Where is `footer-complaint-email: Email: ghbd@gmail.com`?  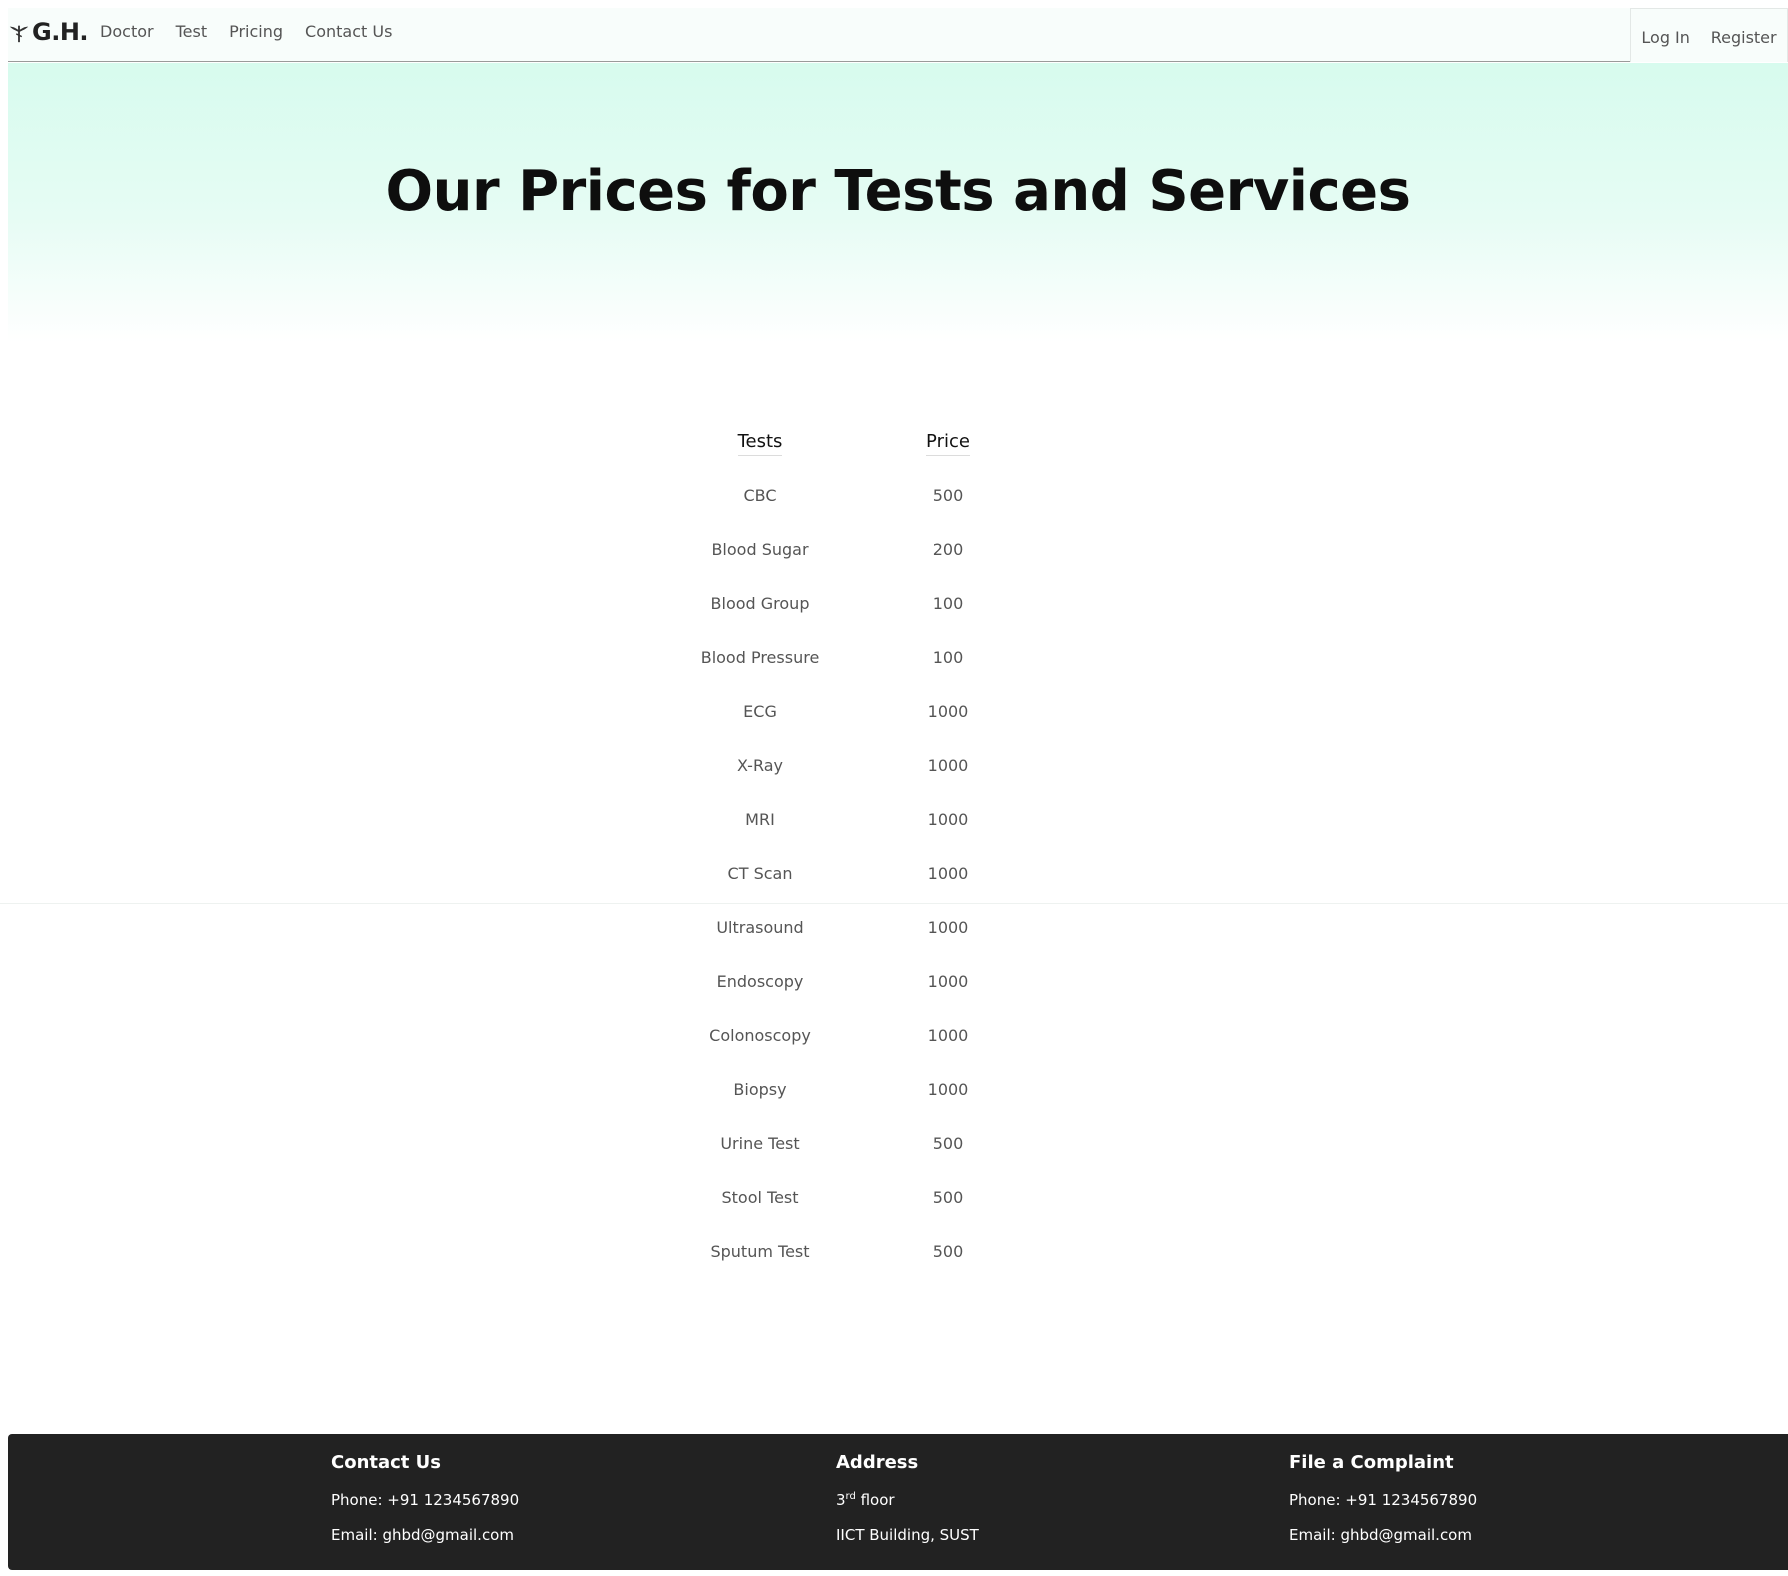
footer-complaint-email: Email: ghbd@gmail.com is located at coordinates (1380, 1535).